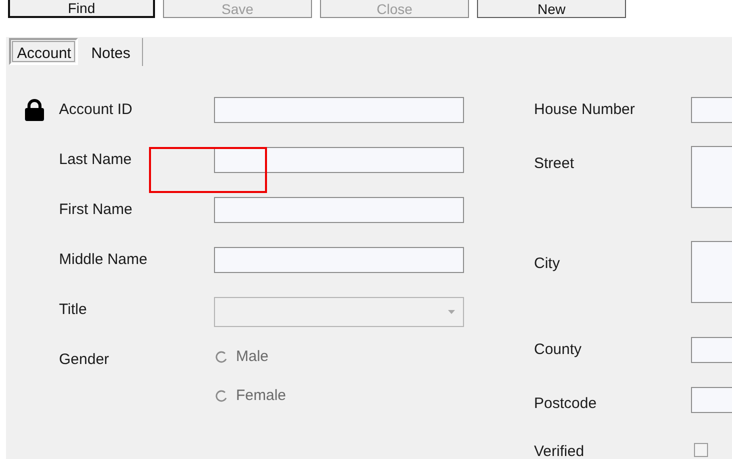 This screenshot has height=459, width=732. What do you see at coordinates (560, 450) in the screenshot?
I see `field-label: Verified` at bounding box center [560, 450].